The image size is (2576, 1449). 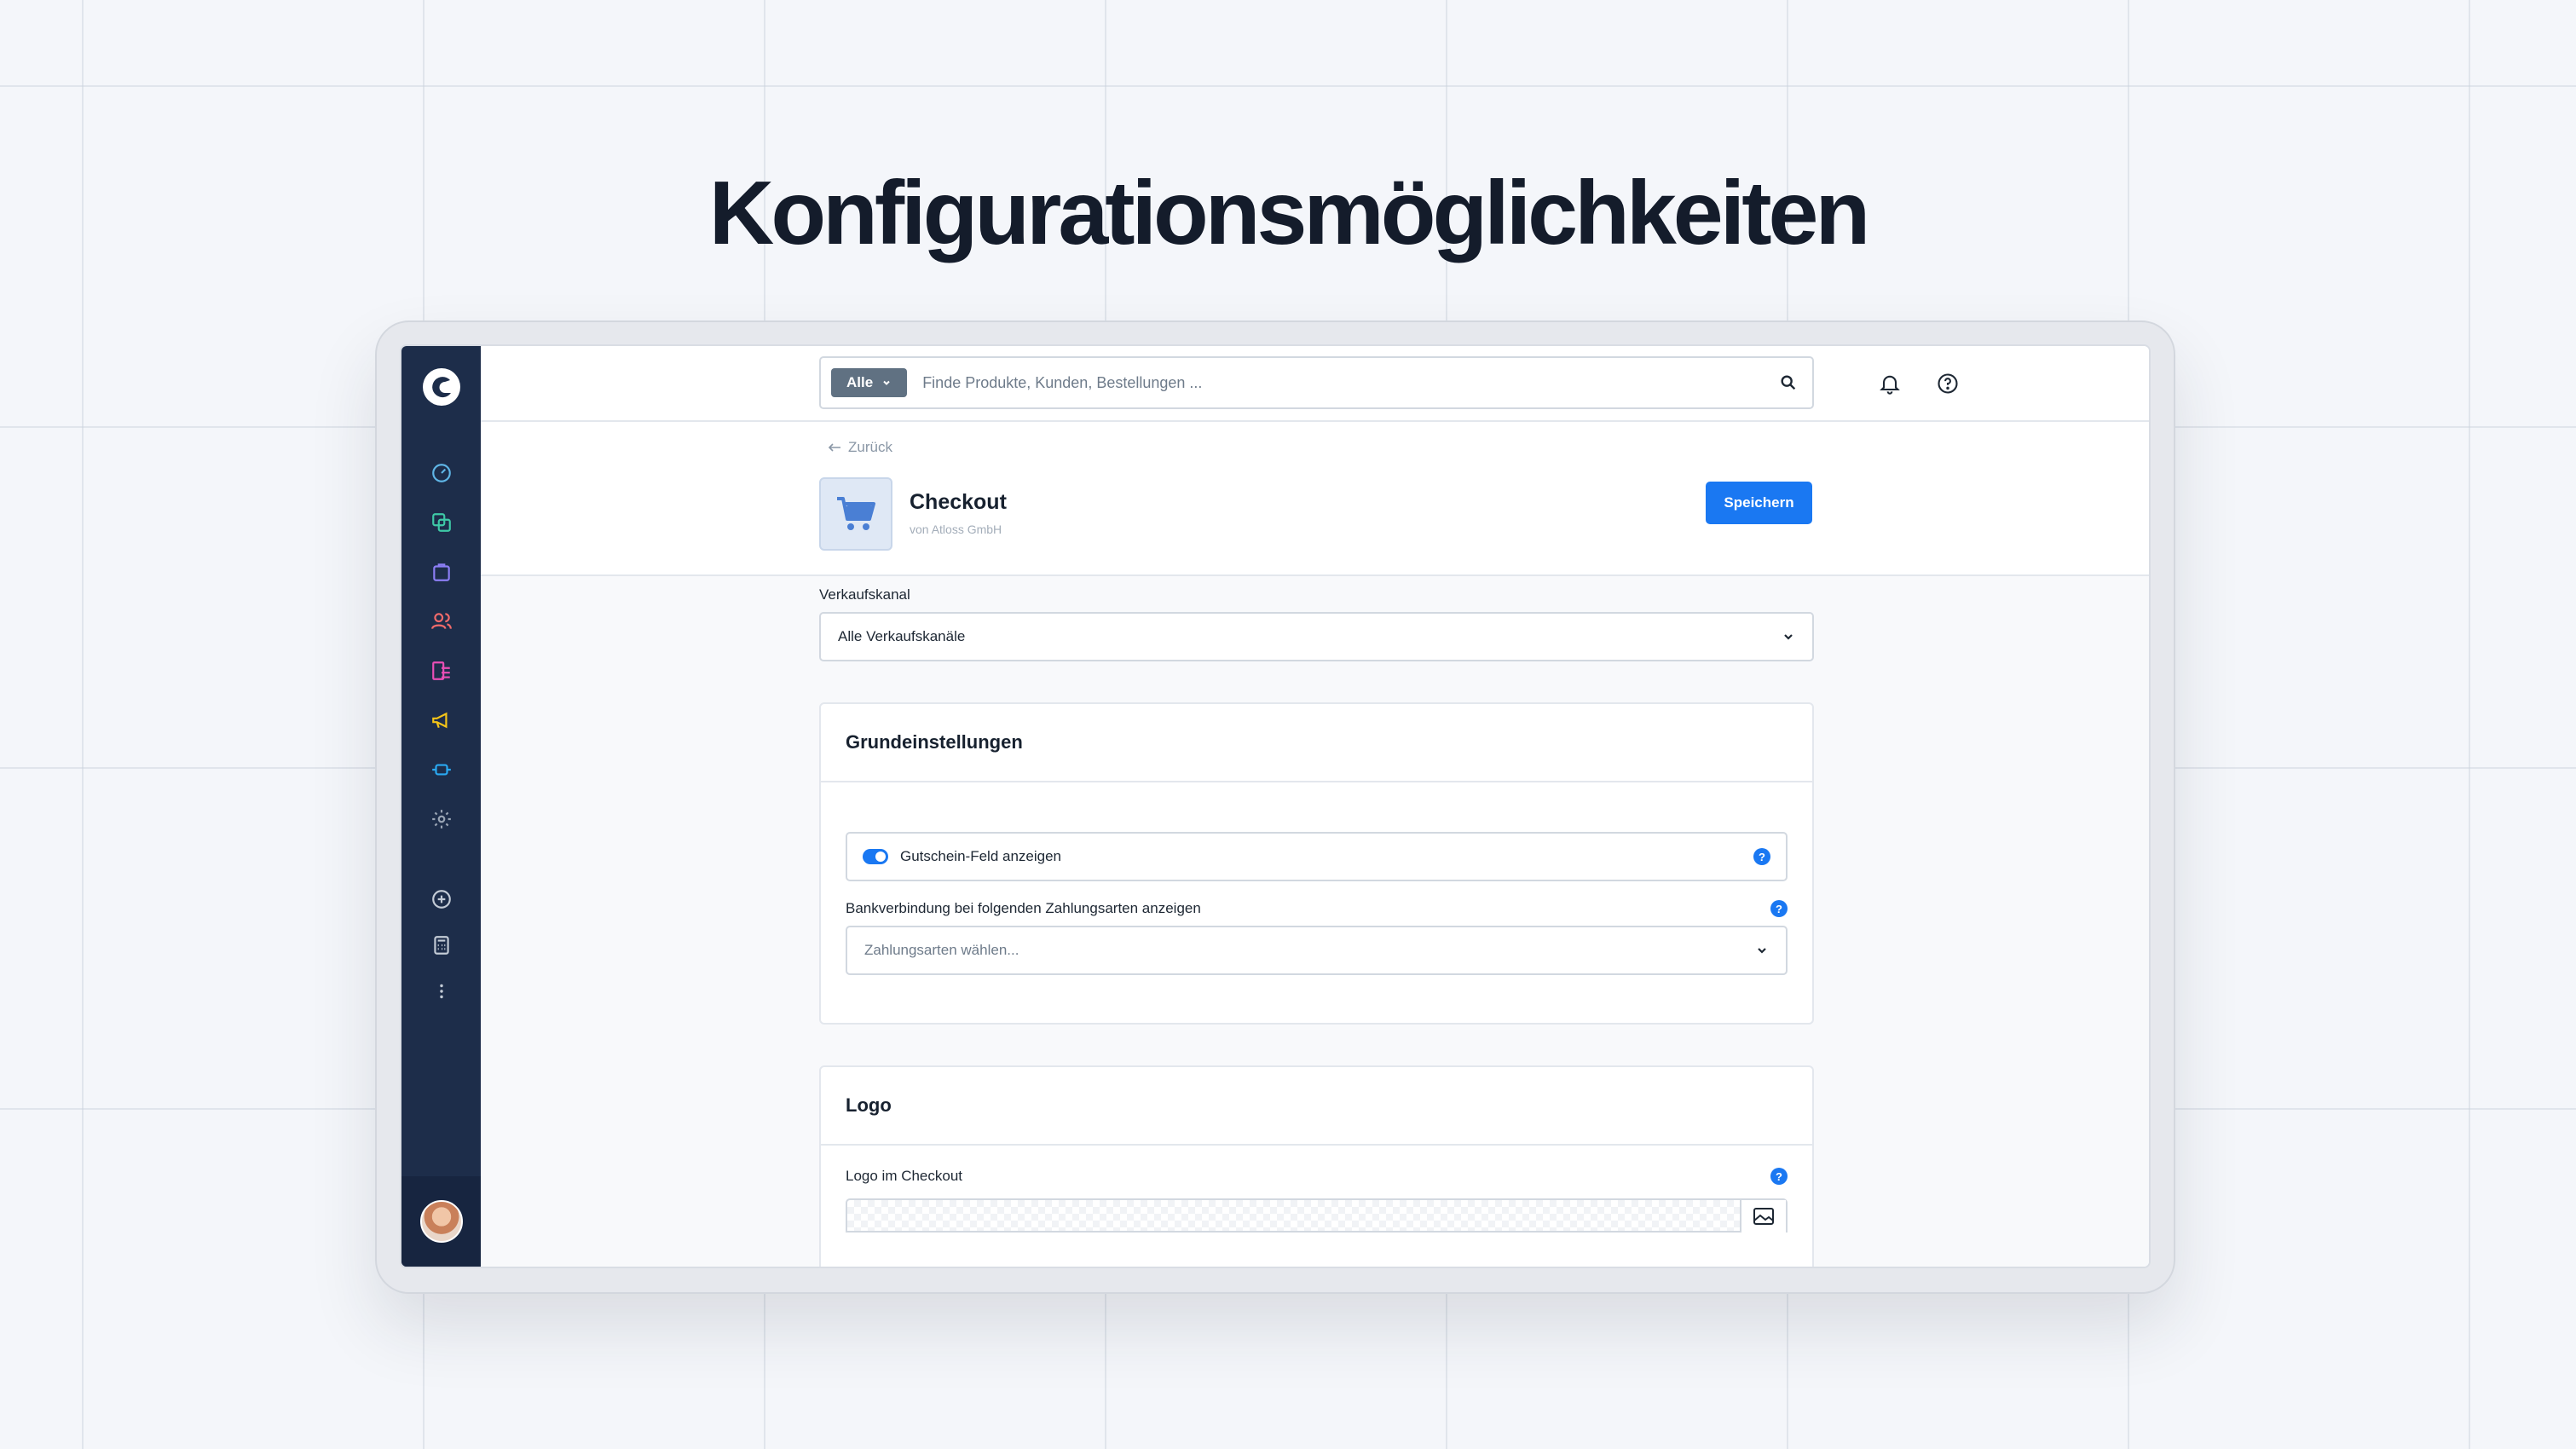 I want to click on search-type-select: Alle, so click(x=869, y=382).